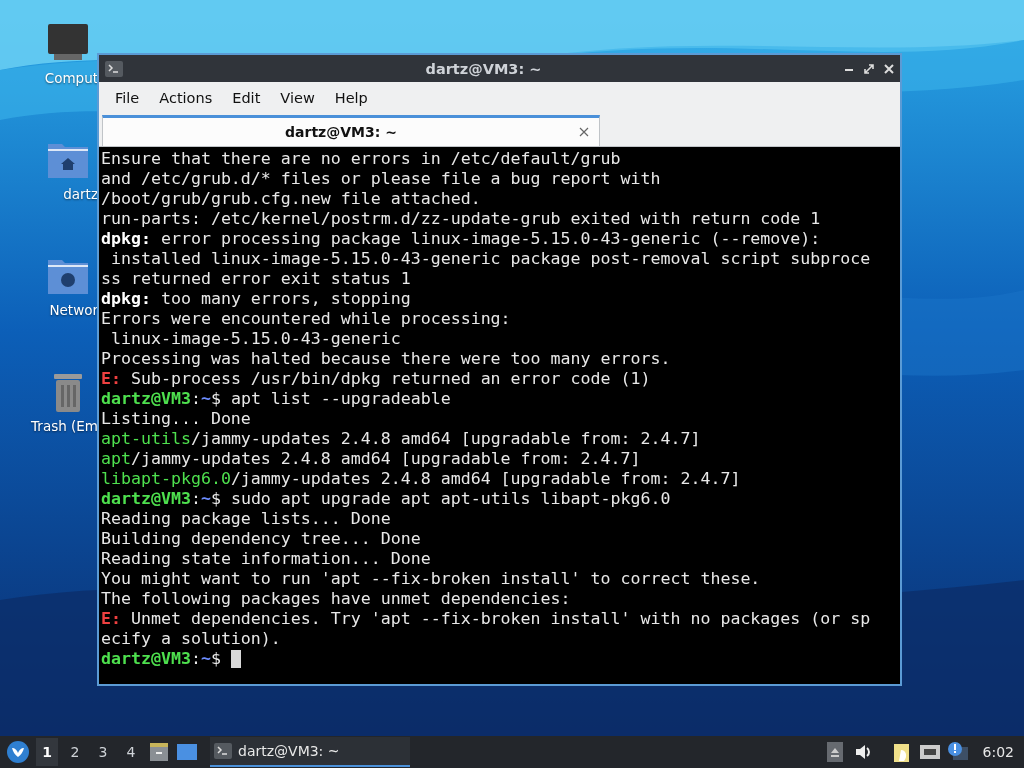 The height and width of the screenshot is (768, 1024). I want to click on terminal-text: apt, so click(116, 459).